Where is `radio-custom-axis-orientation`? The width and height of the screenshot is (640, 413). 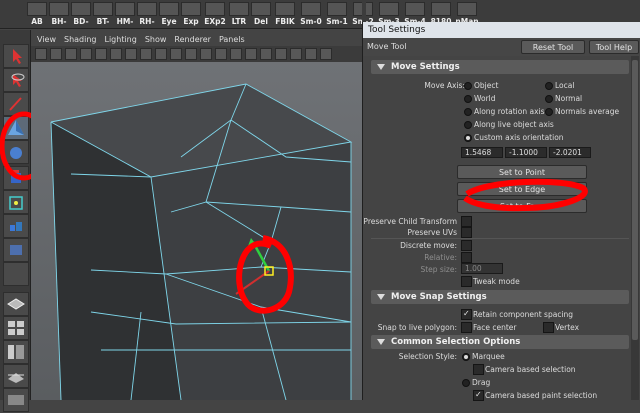
radio-custom-axis-orientation is located at coordinates (468, 138).